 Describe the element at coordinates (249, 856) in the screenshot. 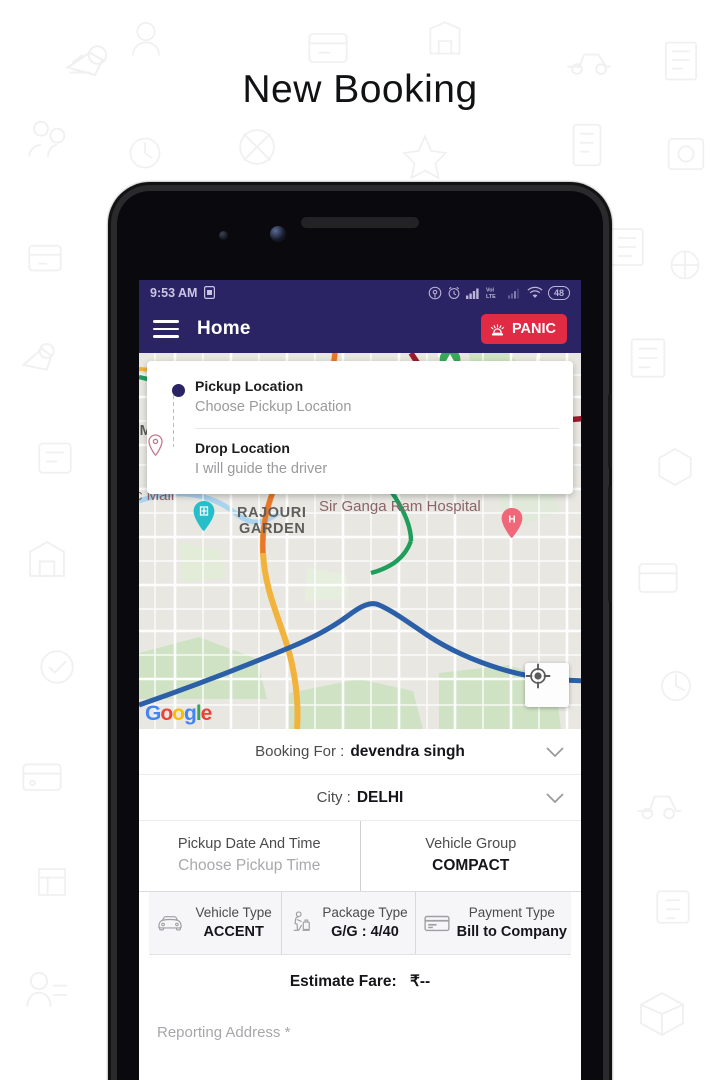

I see `pickup-datetime-field: Pickup Date And Time Choose Pickup Time` at that location.